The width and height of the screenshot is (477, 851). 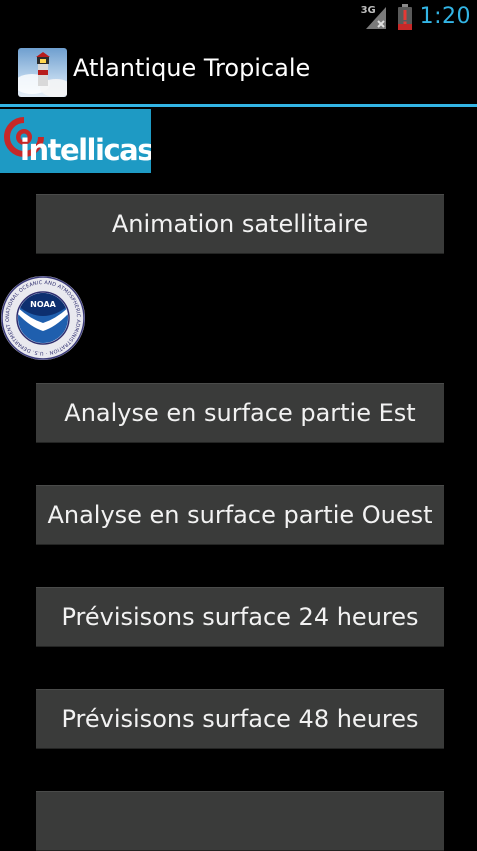 What do you see at coordinates (404, 16) in the screenshot?
I see `battery-low-icon` at bounding box center [404, 16].